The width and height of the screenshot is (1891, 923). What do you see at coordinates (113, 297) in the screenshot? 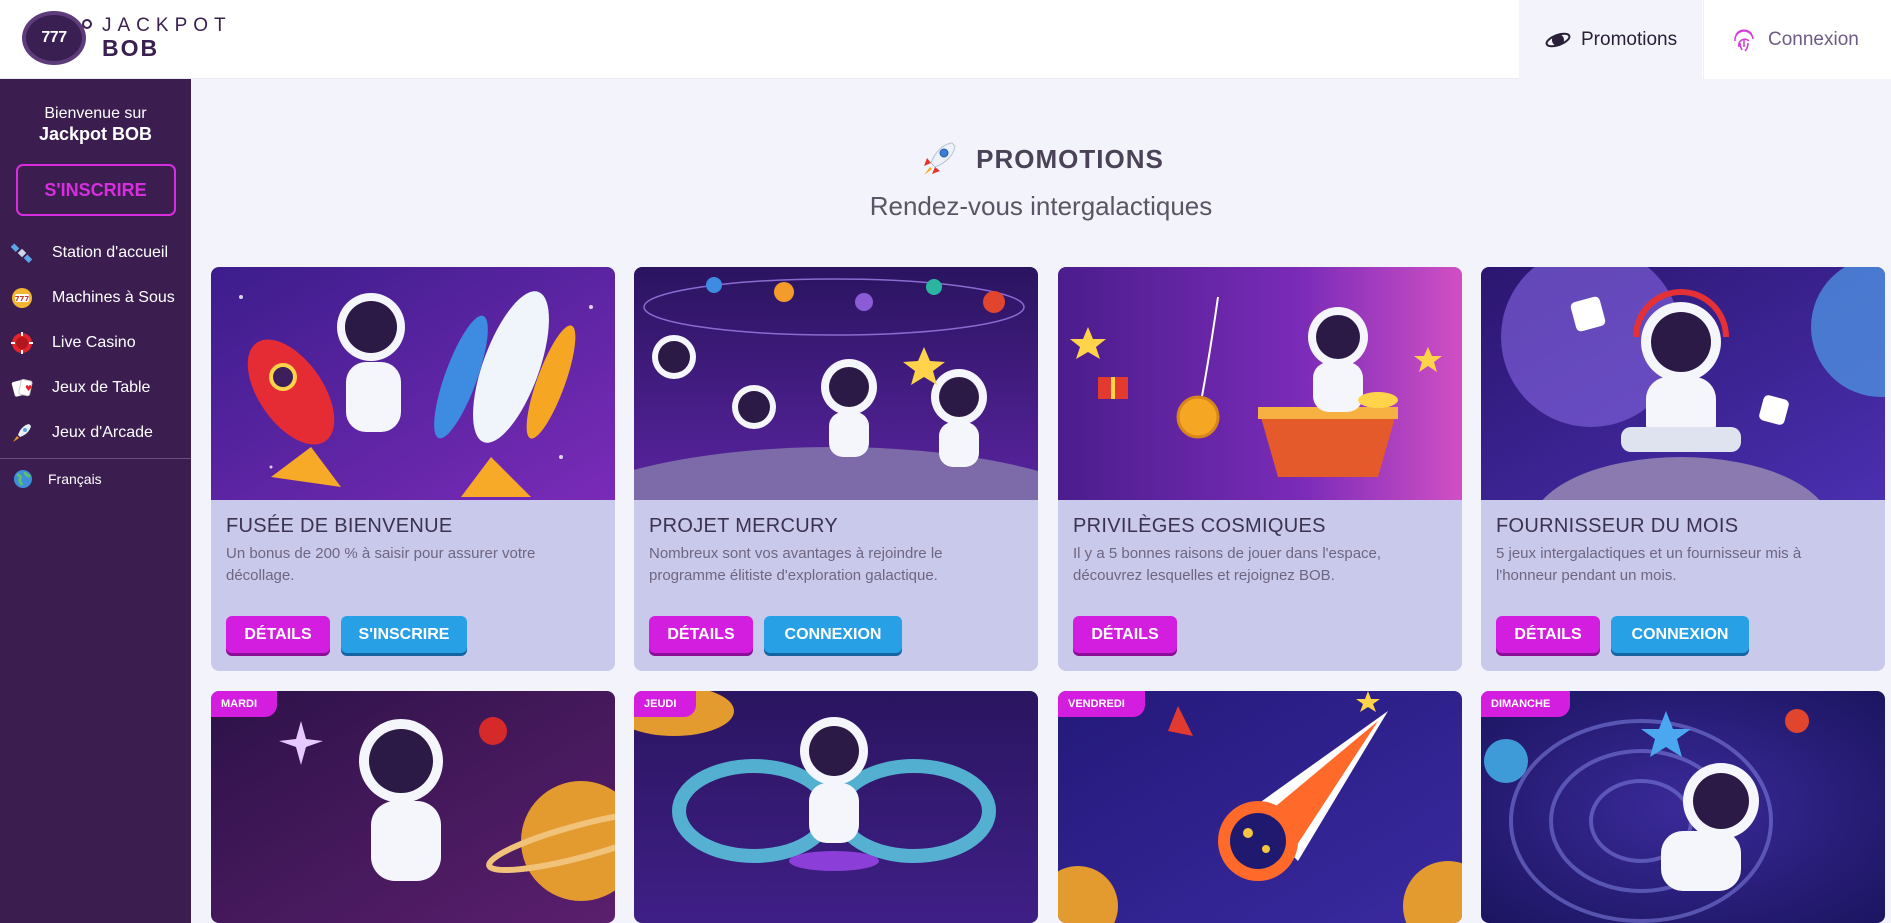
I see `sidebar-item-label: Machines à Sous` at bounding box center [113, 297].